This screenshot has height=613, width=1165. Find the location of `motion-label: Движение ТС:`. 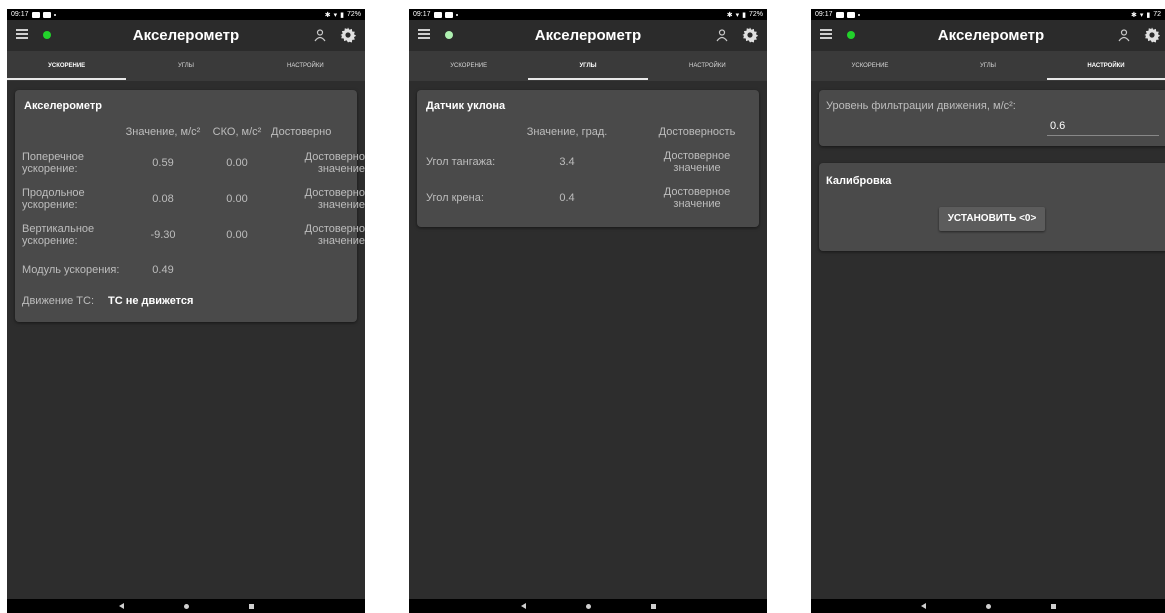

motion-label: Движение ТС: is located at coordinates (58, 301).